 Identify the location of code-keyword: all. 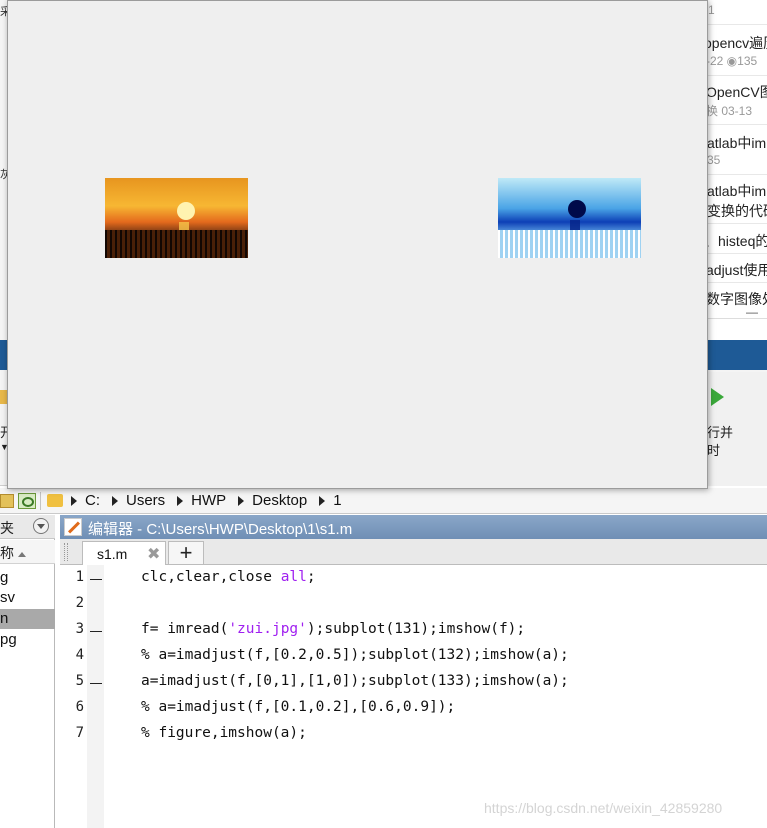
(293, 577).